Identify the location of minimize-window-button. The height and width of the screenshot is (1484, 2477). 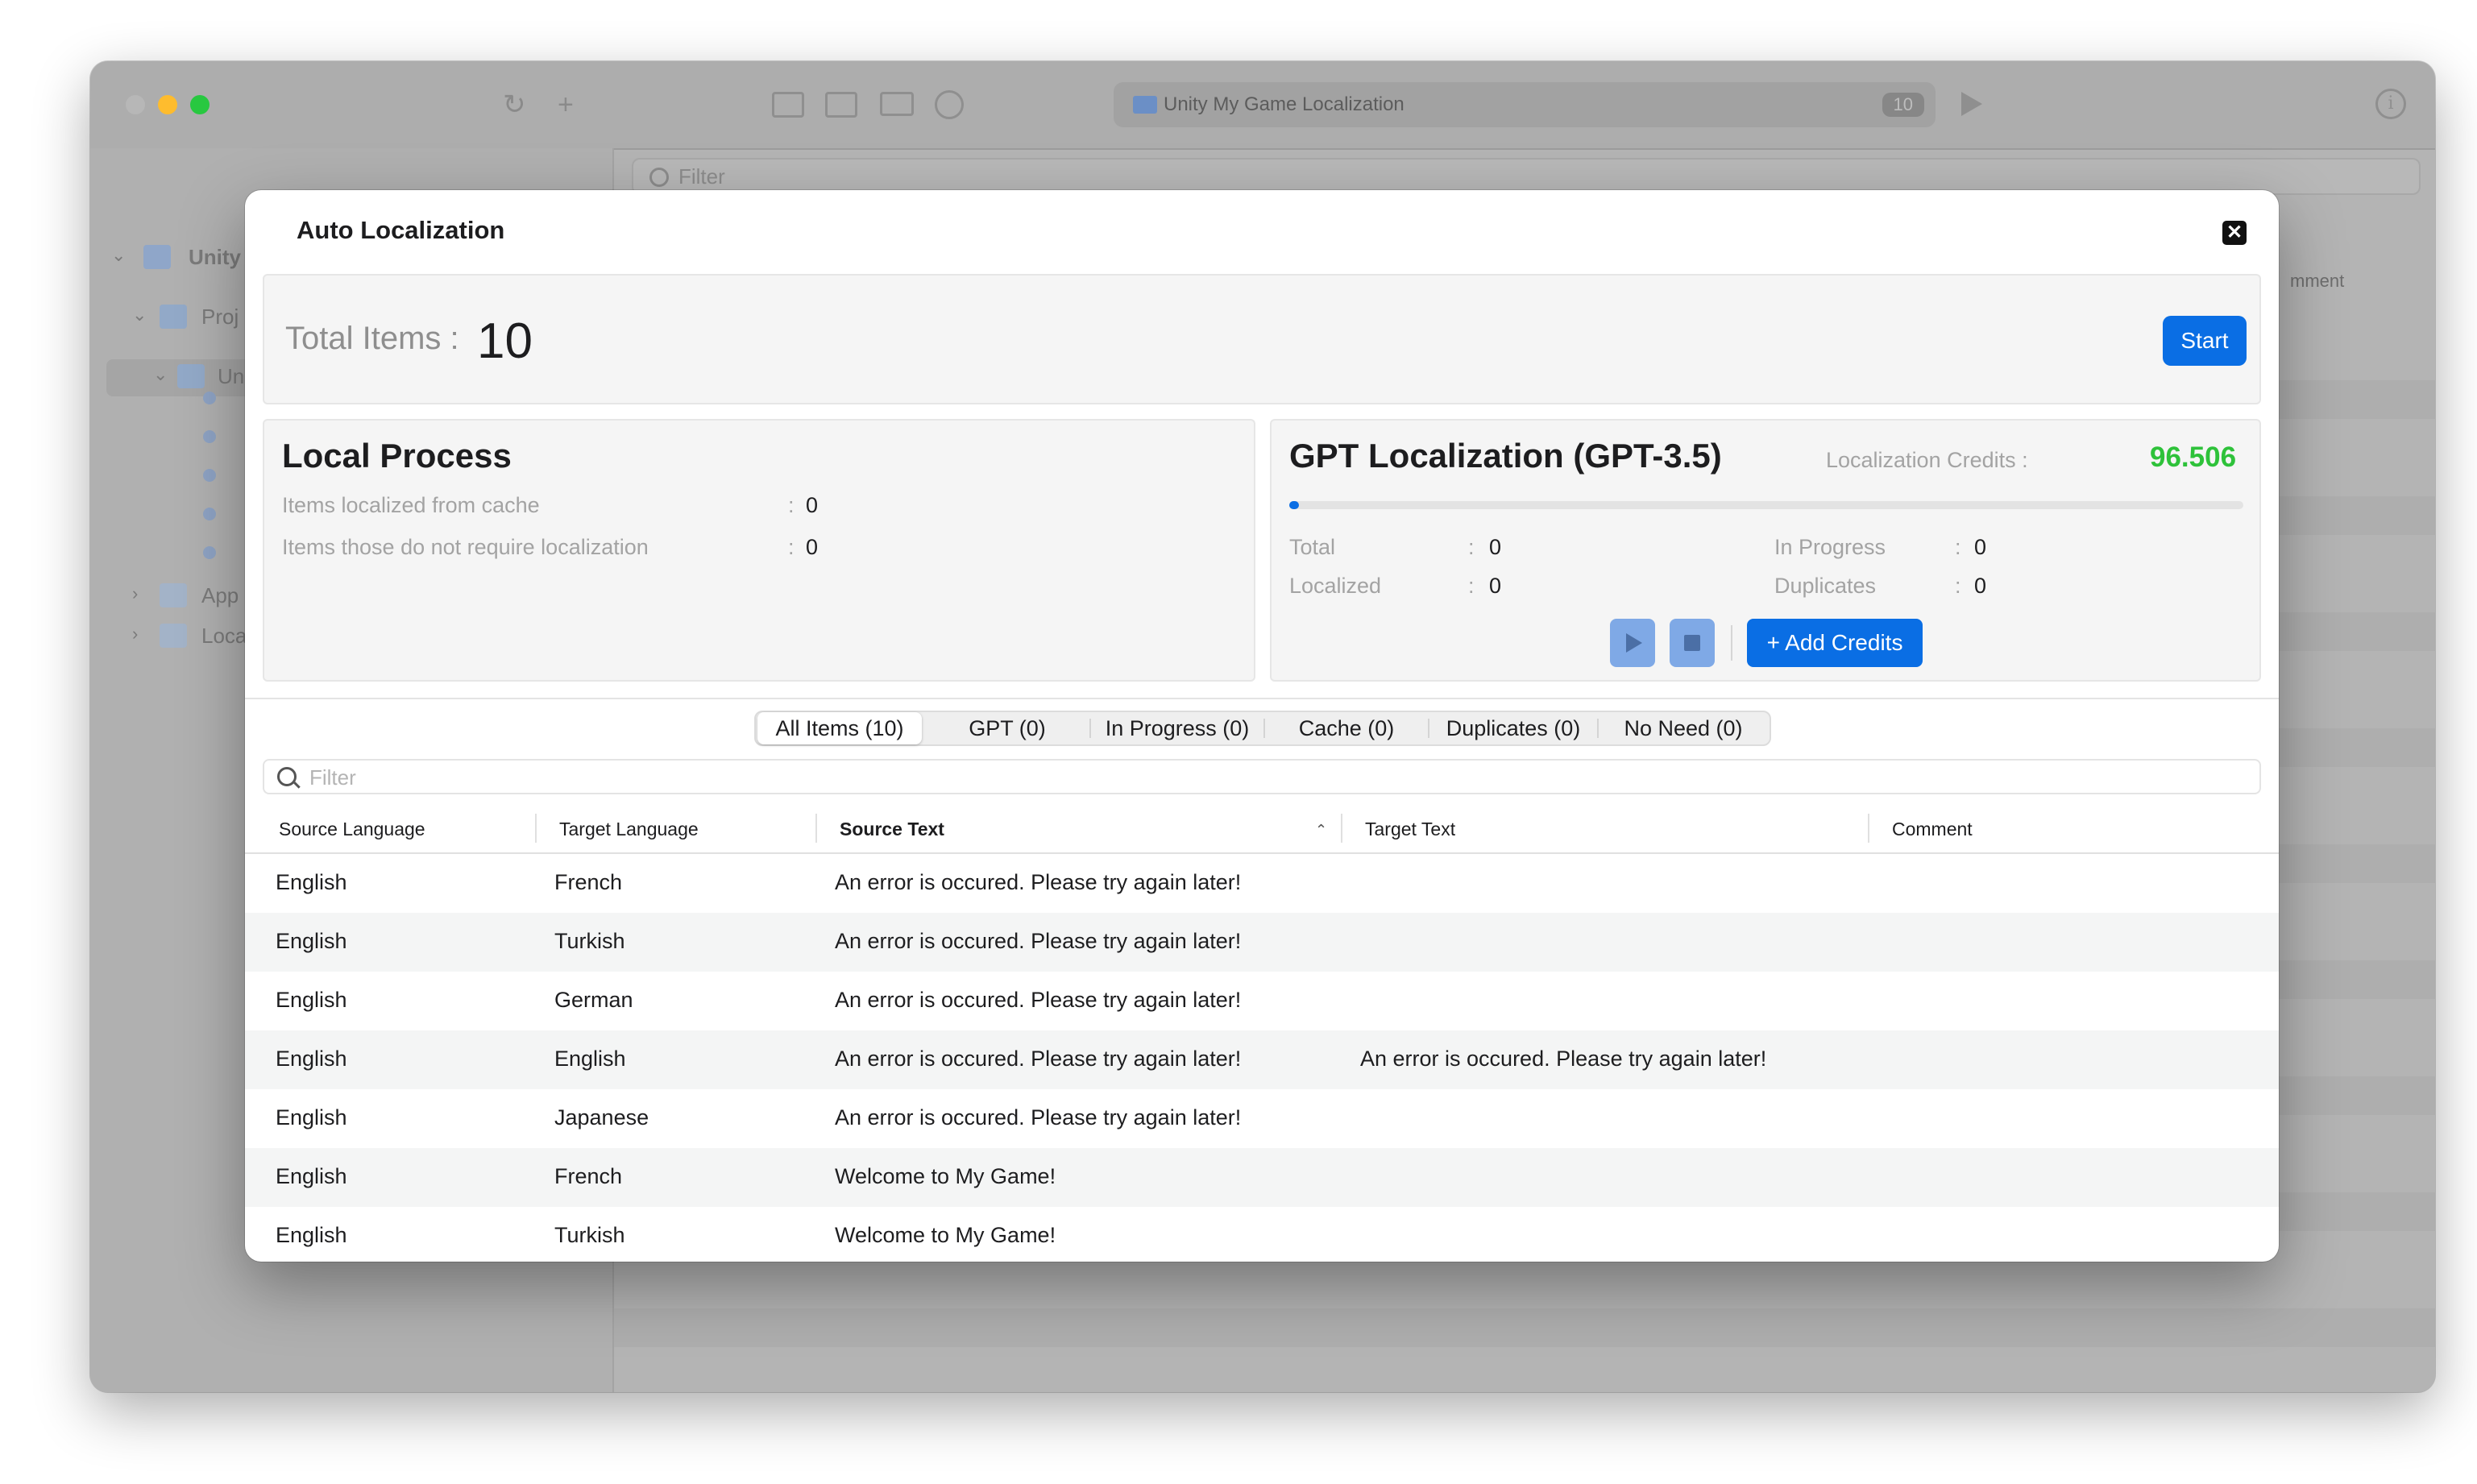
(167, 105).